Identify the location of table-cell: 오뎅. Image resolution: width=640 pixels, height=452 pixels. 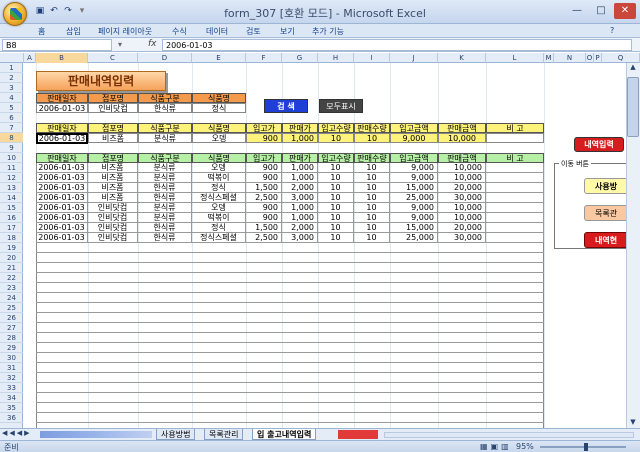
(219, 168).